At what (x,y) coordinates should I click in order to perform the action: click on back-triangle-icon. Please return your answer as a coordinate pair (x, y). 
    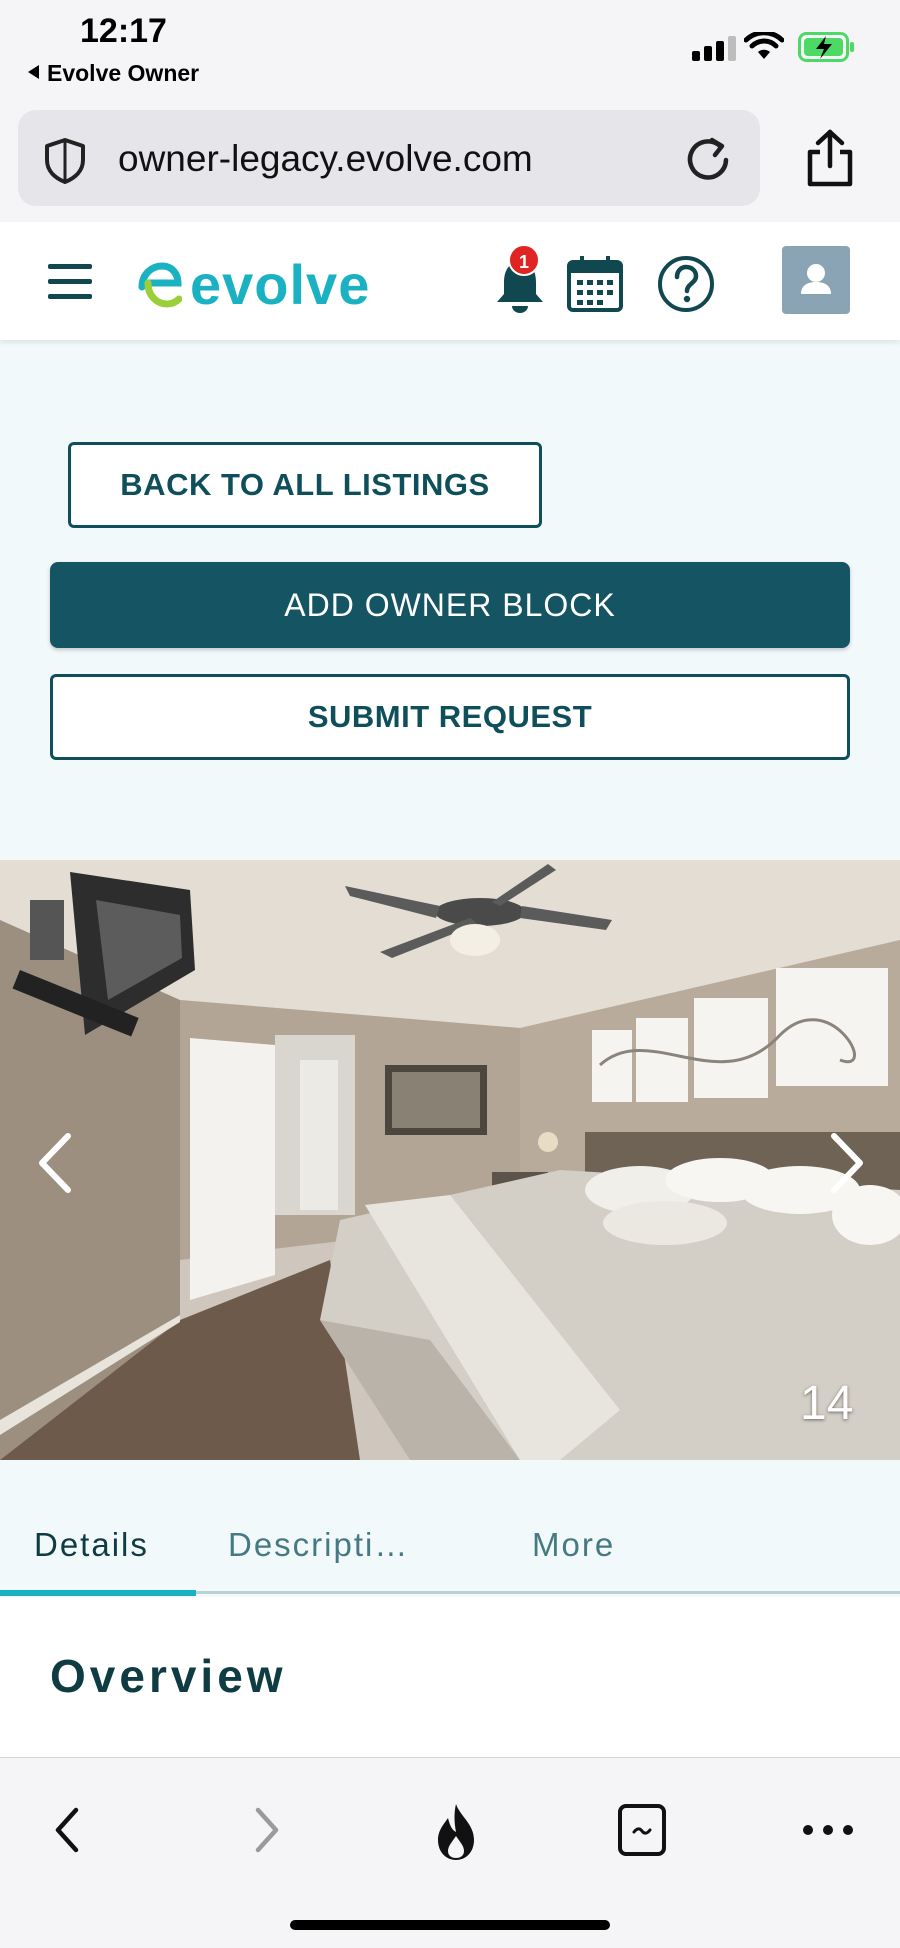
    Looking at the image, I should click on (33, 72).